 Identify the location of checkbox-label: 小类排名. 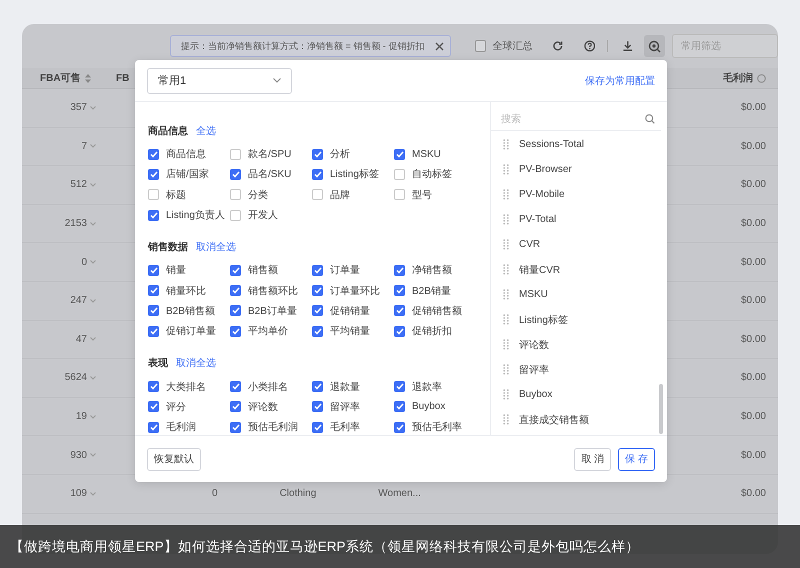
(268, 387).